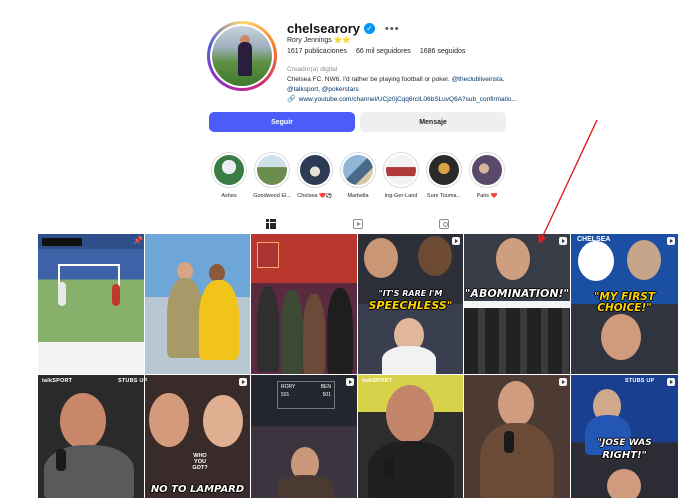 The width and height of the screenshot is (680, 498). I want to click on post-4: "IT'S RARE I'M SPEECHLESS", so click(410, 304).